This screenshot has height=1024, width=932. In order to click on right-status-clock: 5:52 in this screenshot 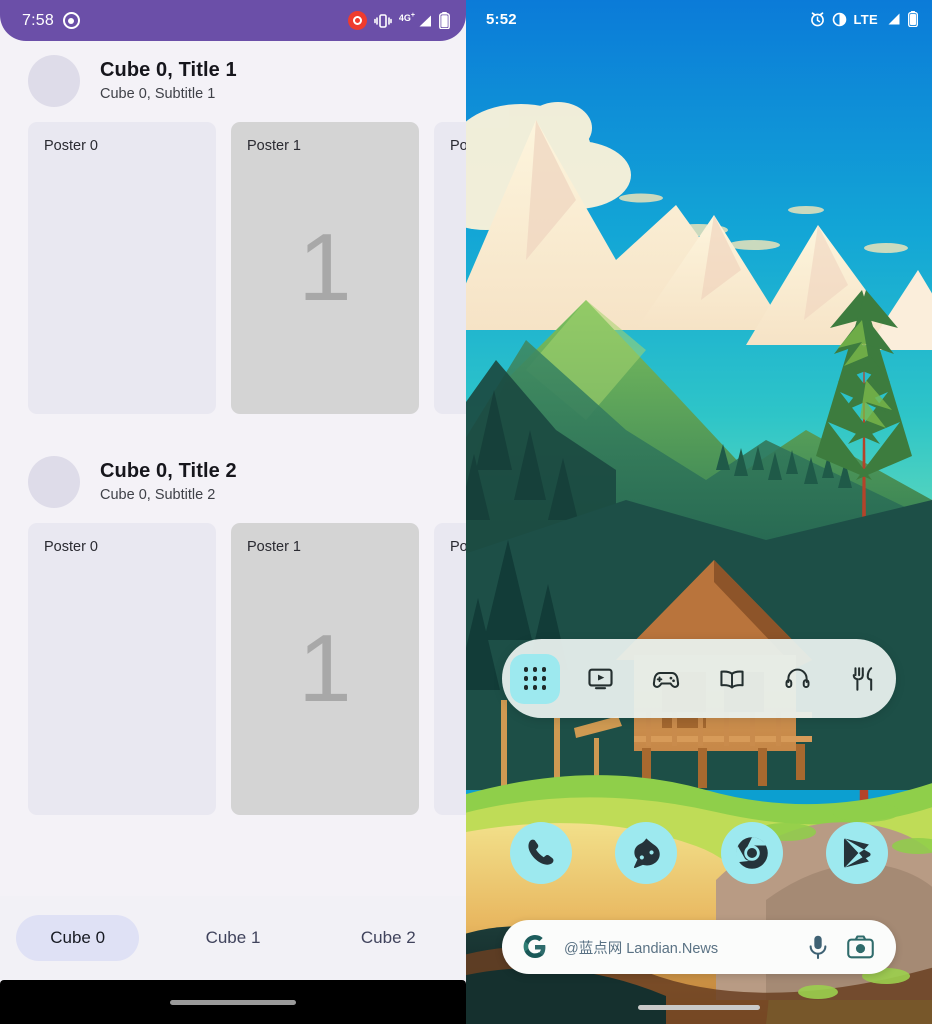, I will do `click(501, 19)`.